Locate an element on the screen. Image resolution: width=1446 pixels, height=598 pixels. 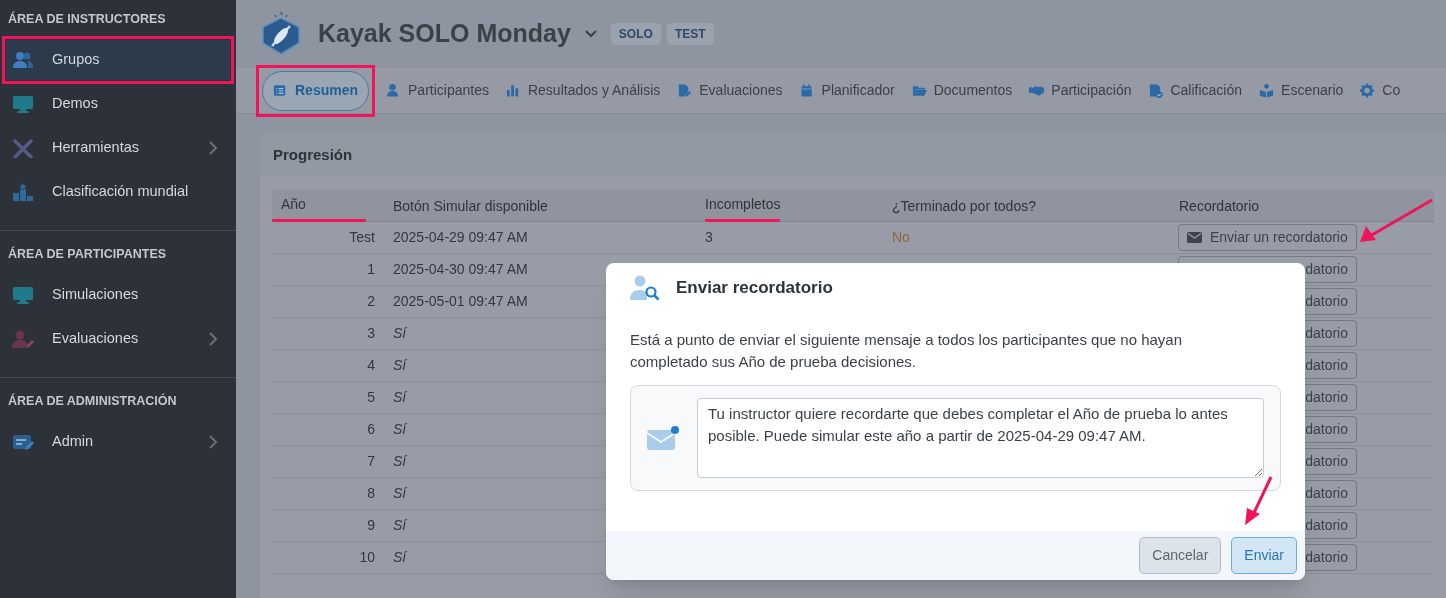
dialog-button: Cancelar is located at coordinates (1180, 555).